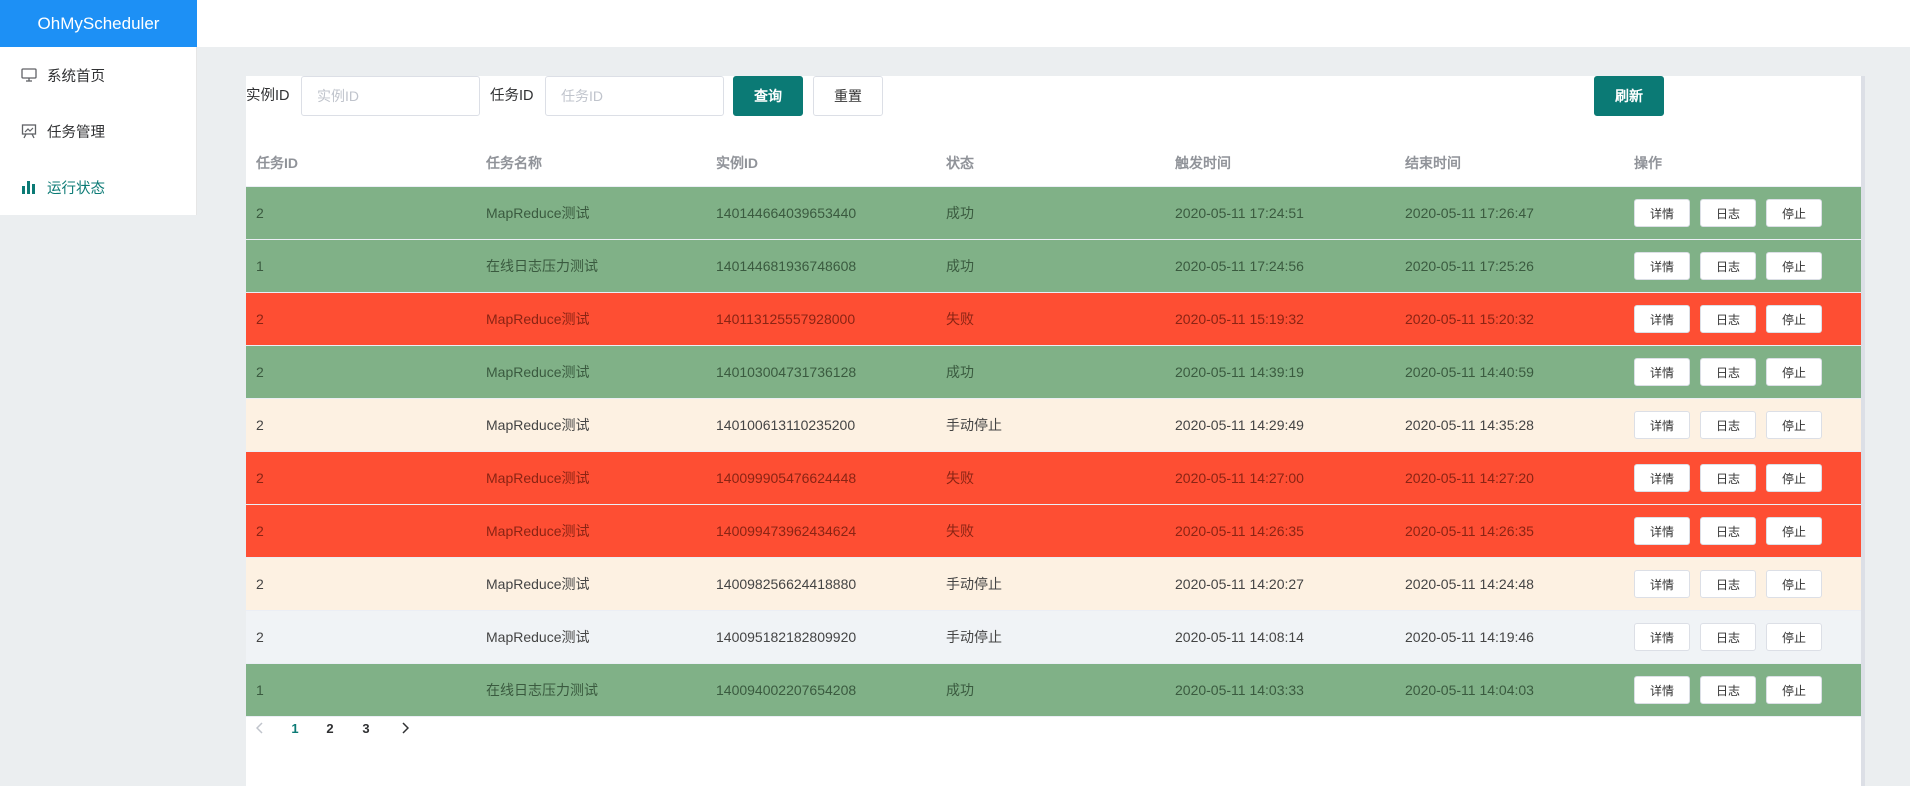 Image resolution: width=1910 pixels, height=786 pixels. Describe the element at coordinates (405, 728) in the screenshot. I see `chevron-right-icon` at that location.